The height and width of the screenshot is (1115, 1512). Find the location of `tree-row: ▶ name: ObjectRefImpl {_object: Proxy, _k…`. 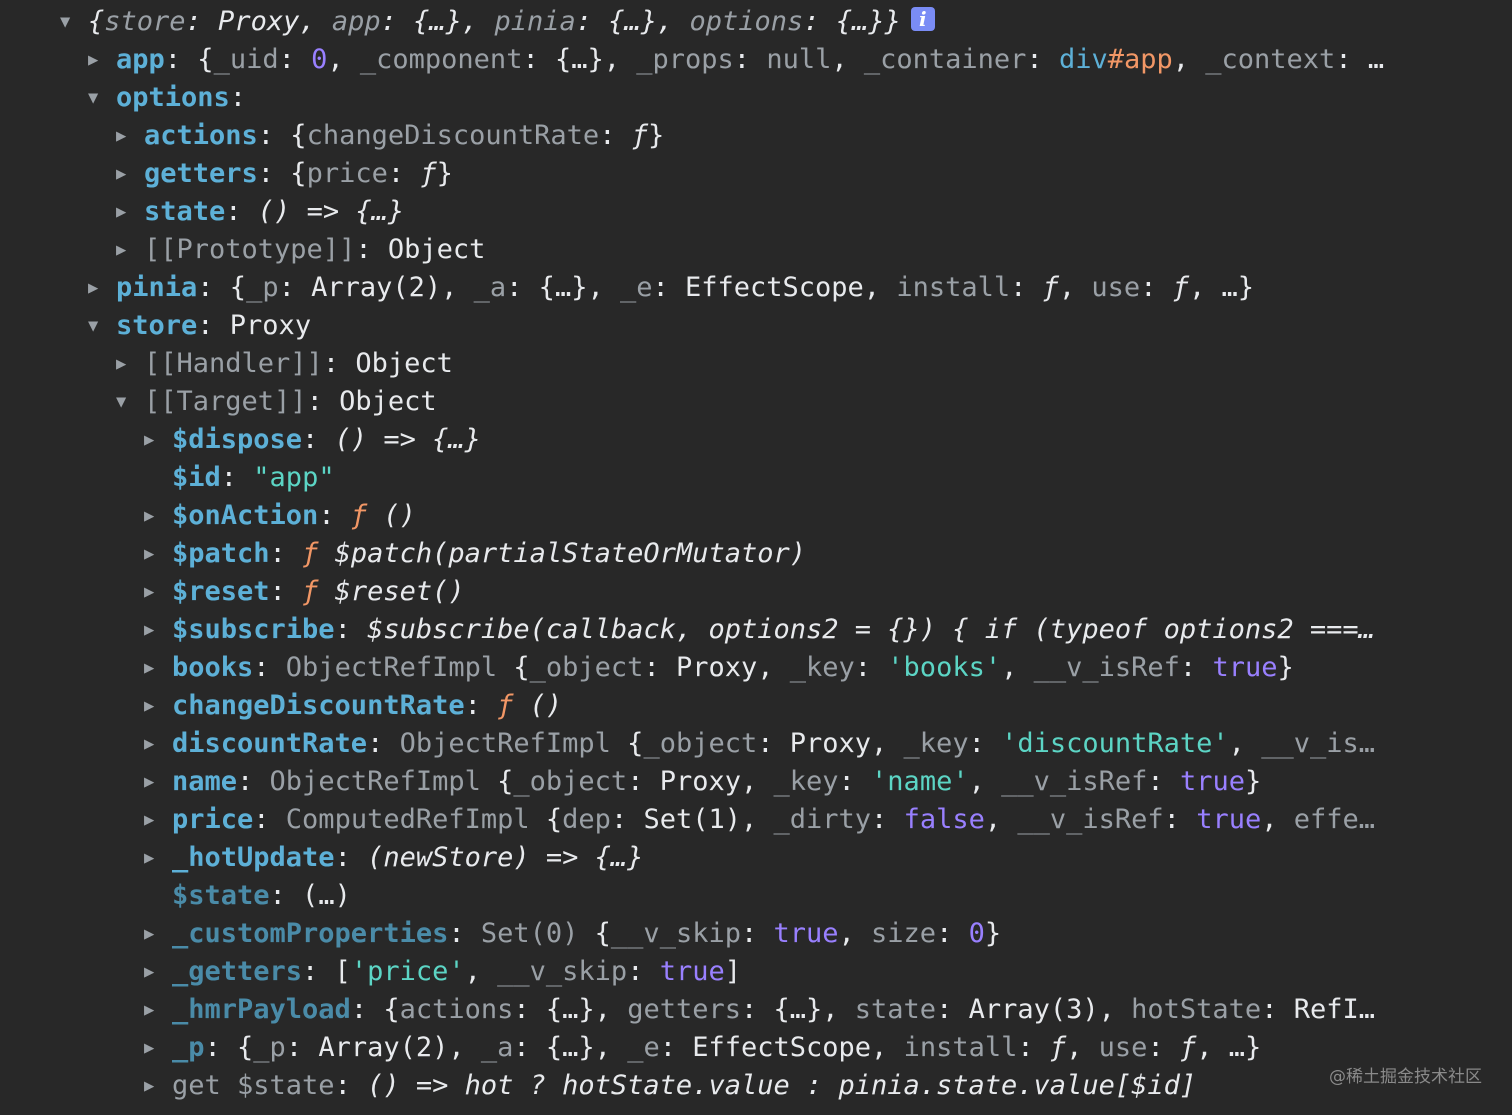

tree-row: ▶ name: ObjectRefImpl {_object: Proxy, _k… is located at coordinates (793, 782).